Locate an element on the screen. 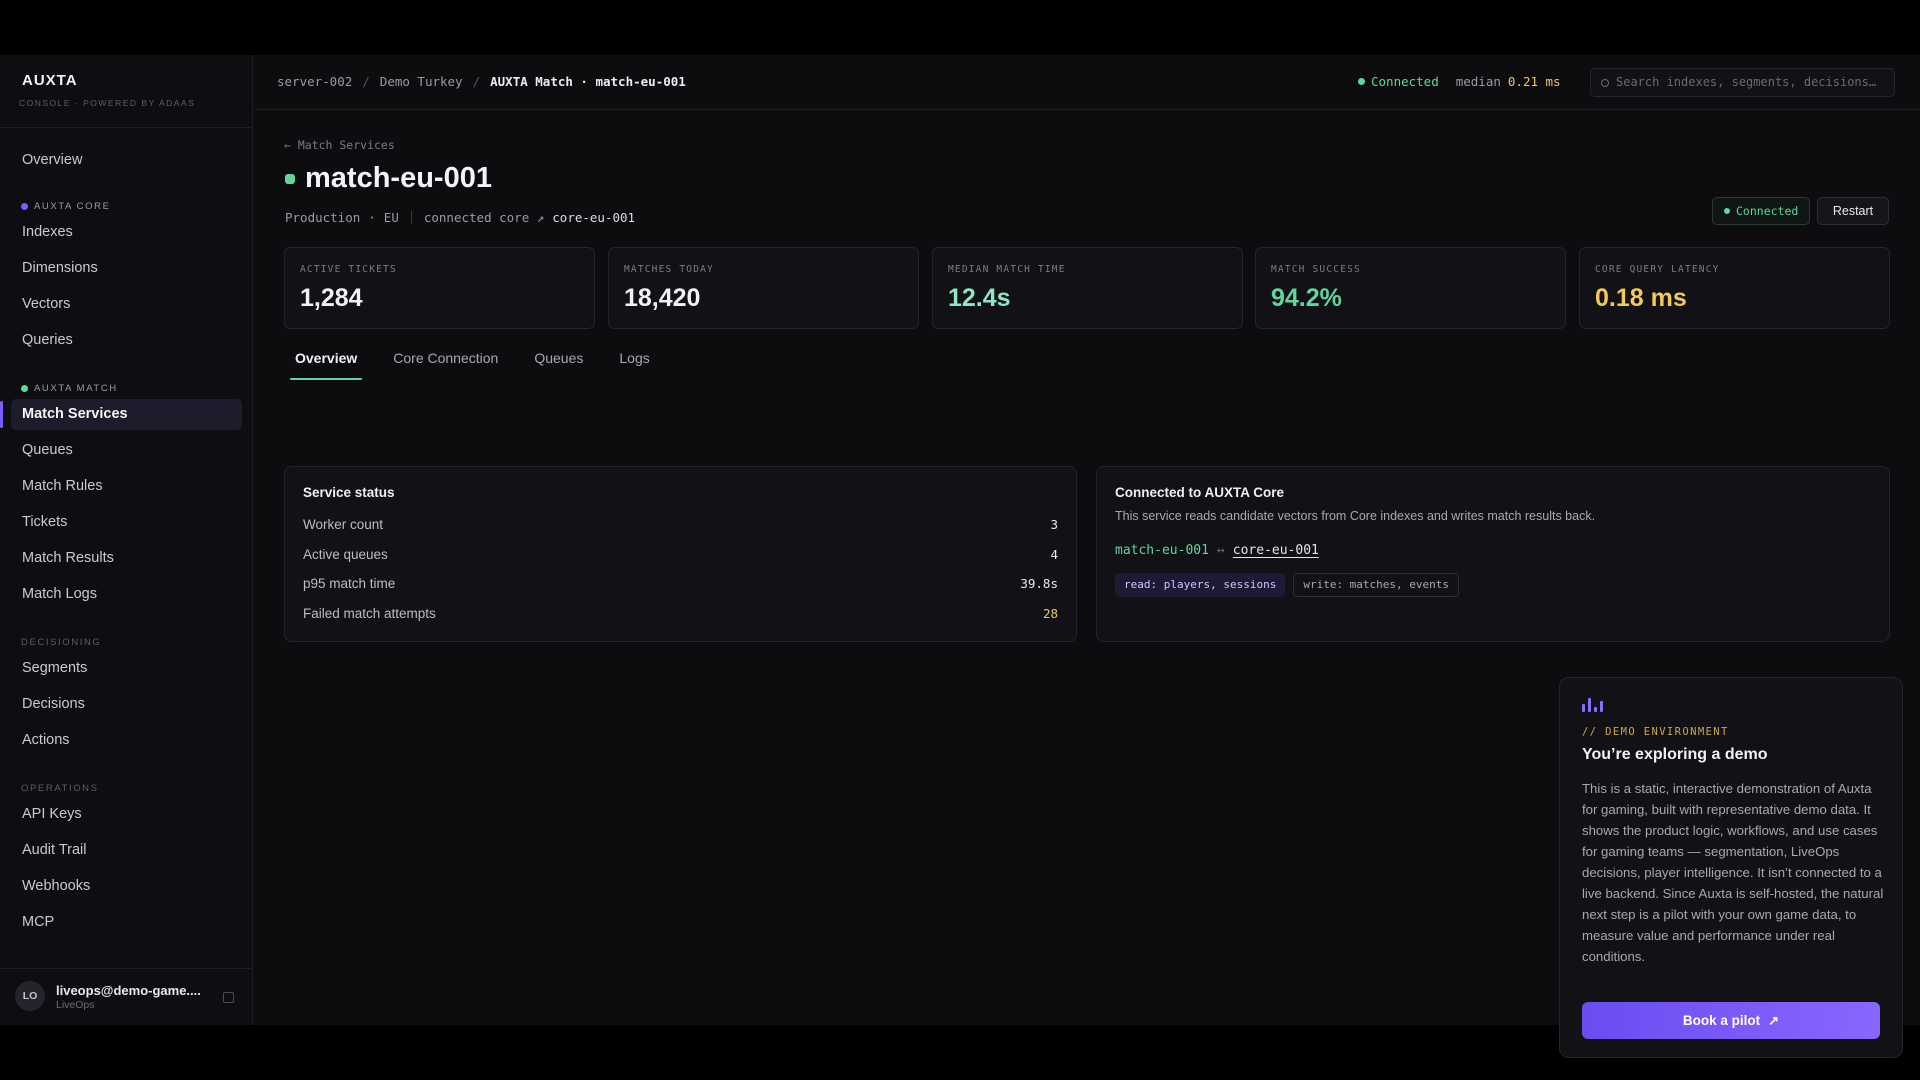 The width and height of the screenshot is (1920, 1080). user-profile: LO liveops@demo-game.... LiveOps is located at coordinates (126, 996).